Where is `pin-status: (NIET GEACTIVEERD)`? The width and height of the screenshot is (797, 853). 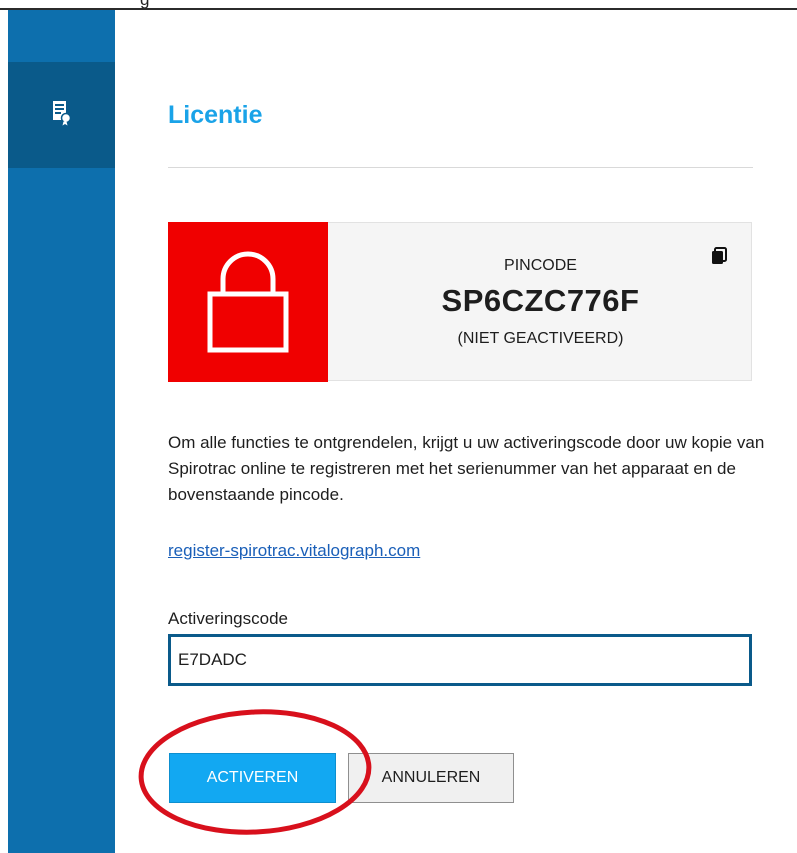 pin-status: (NIET GEACTIVEERD) is located at coordinates (540, 338).